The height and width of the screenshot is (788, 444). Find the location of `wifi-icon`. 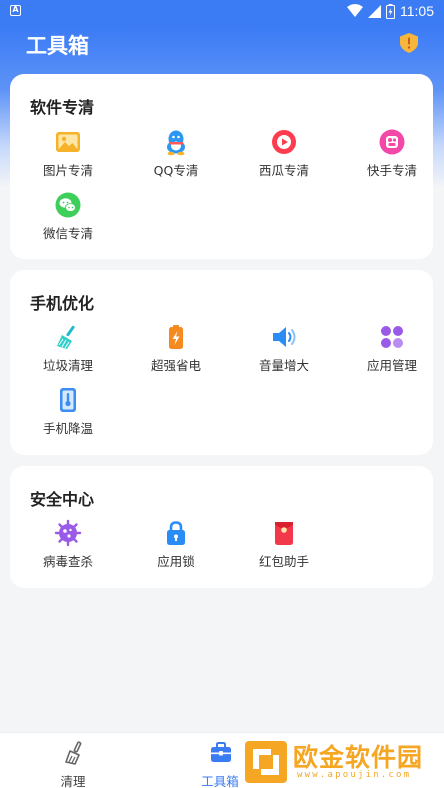

wifi-icon is located at coordinates (355, 10).